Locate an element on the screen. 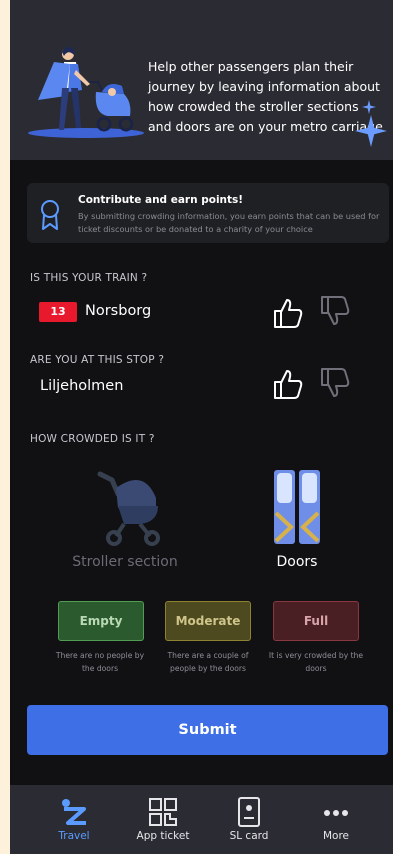 The width and height of the screenshot is (393, 854). nav-sl-card: SL card is located at coordinates (249, 819).